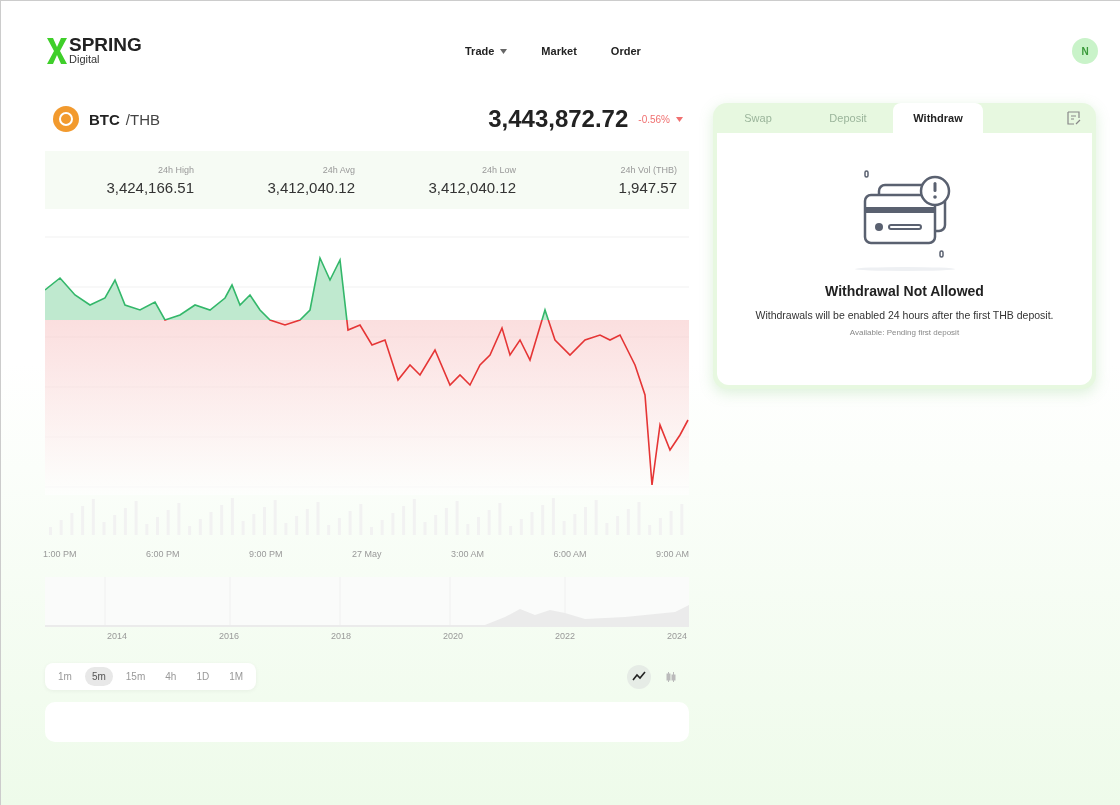 The image size is (1120, 805). I want to click on availability-note: Available: Pending first deposit, so click(904, 332).